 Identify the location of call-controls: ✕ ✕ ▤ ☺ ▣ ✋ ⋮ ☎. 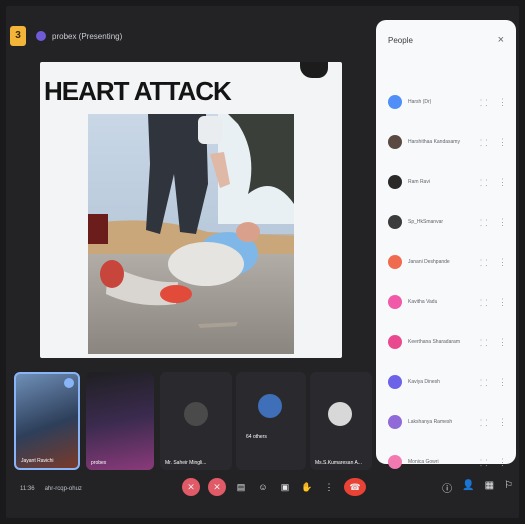
(274, 487).